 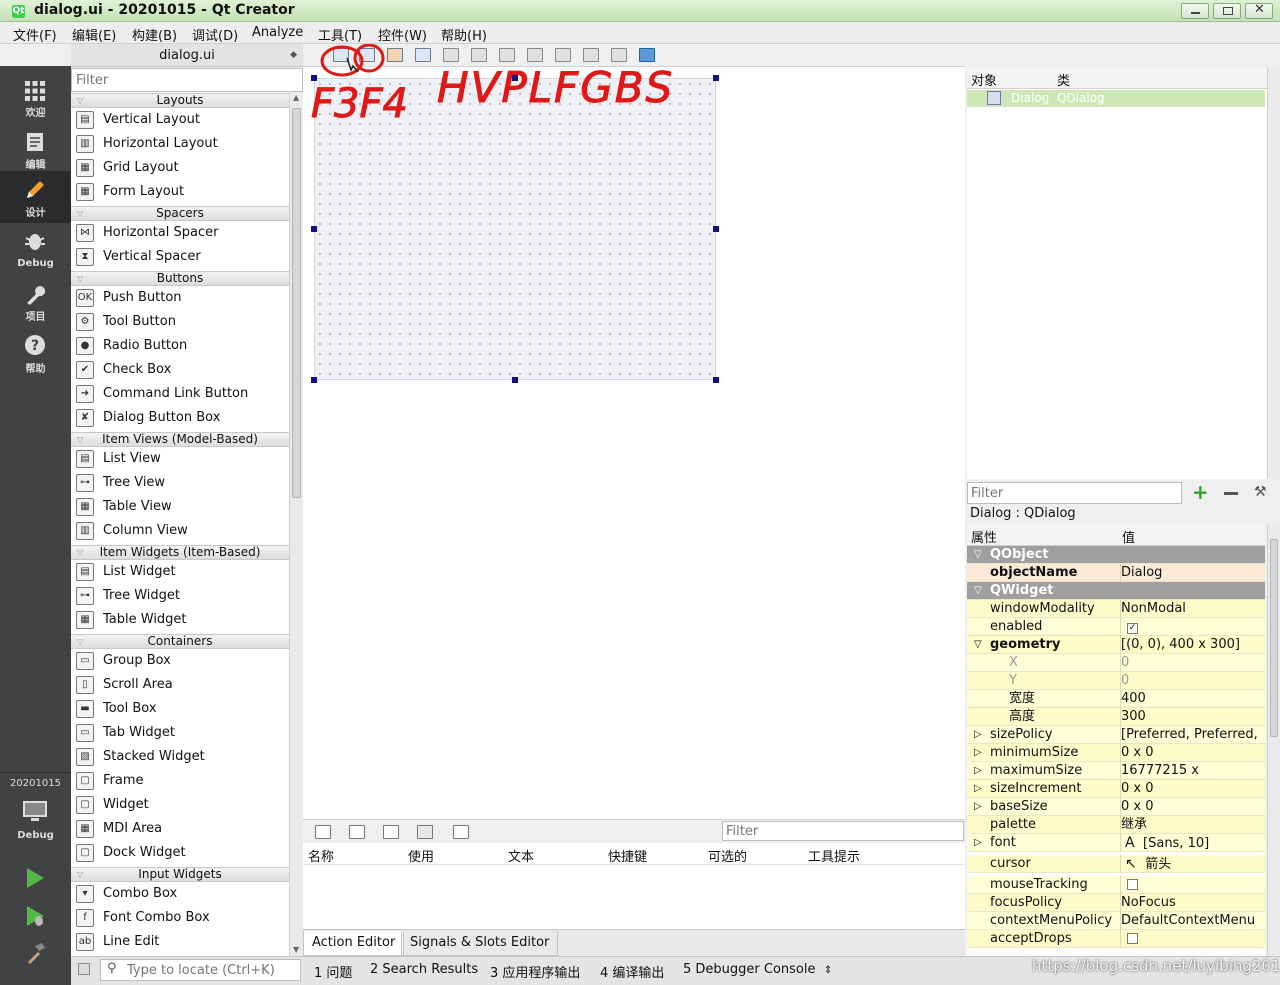 What do you see at coordinates (35, 34) in the screenshot?
I see `menu-file: 文件(F)` at bounding box center [35, 34].